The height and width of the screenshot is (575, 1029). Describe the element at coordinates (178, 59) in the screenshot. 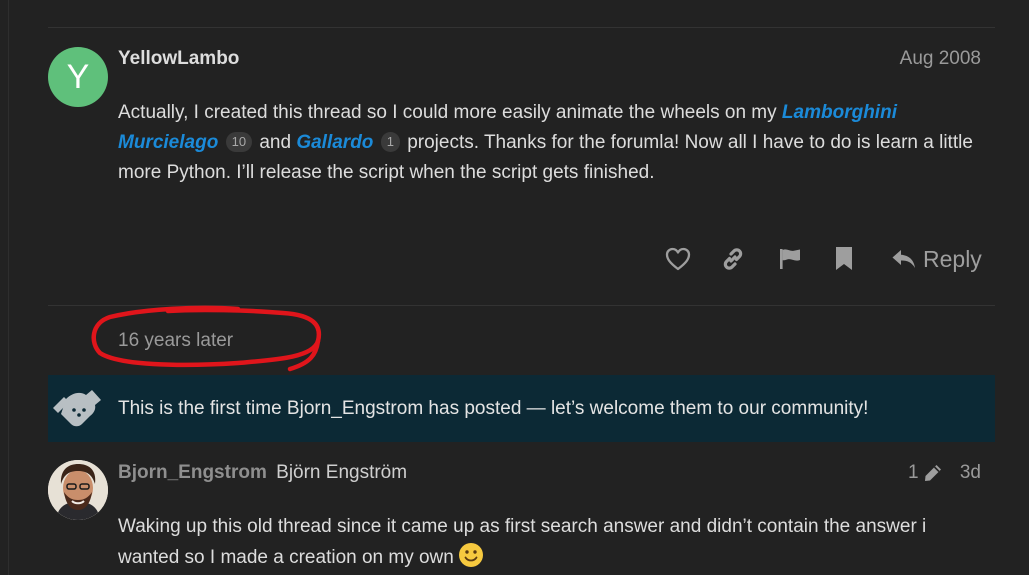

I see `post-username: YellowLambo` at that location.